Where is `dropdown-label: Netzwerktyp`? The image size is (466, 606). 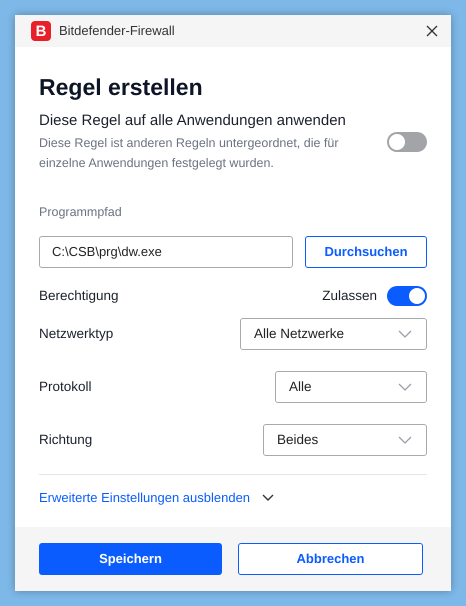 dropdown-label: Netzwerktyp is located at coordinates (76, 333).